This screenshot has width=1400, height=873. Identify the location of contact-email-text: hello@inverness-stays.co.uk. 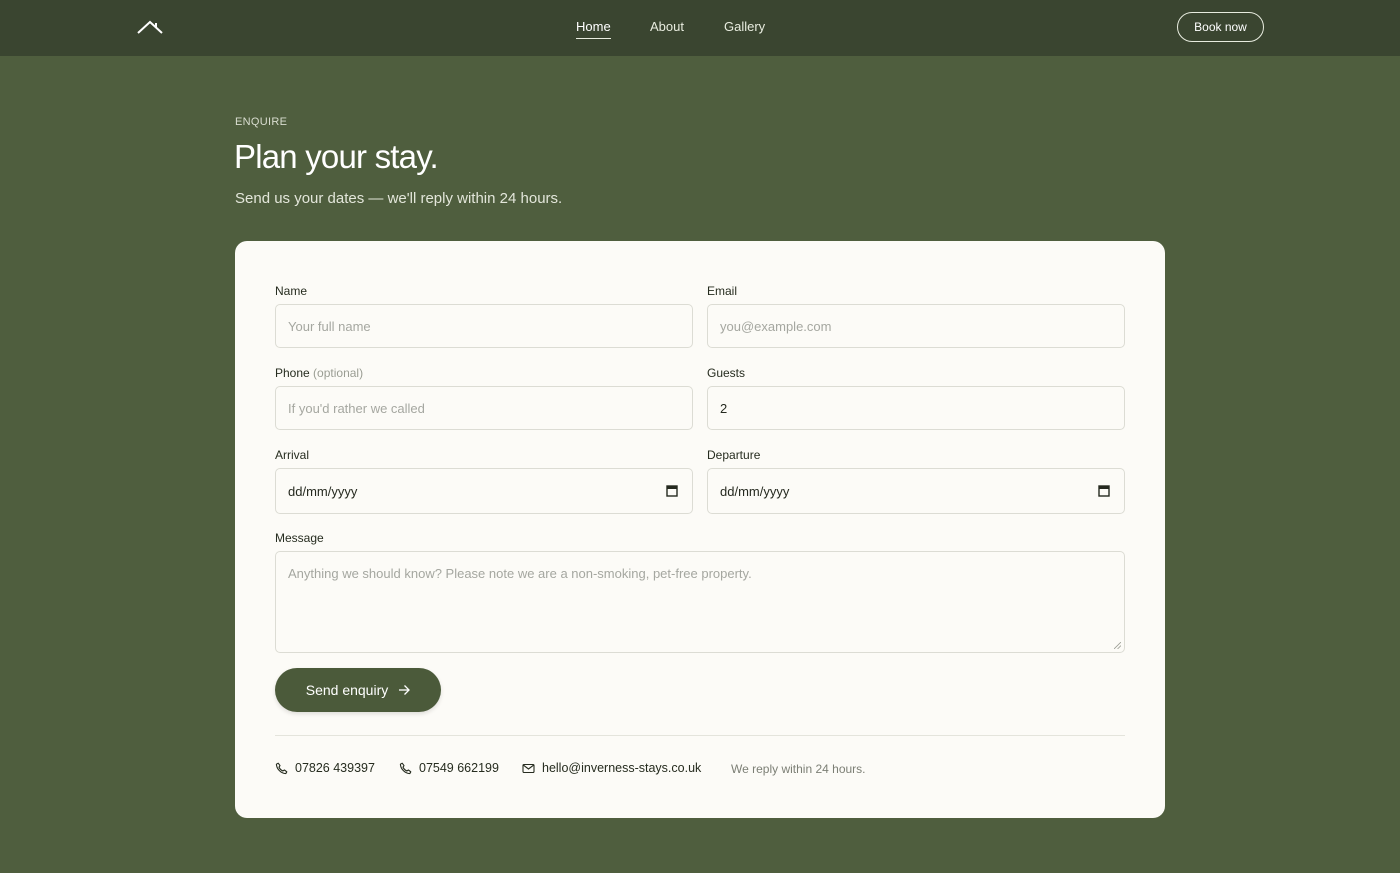
(622, 768).